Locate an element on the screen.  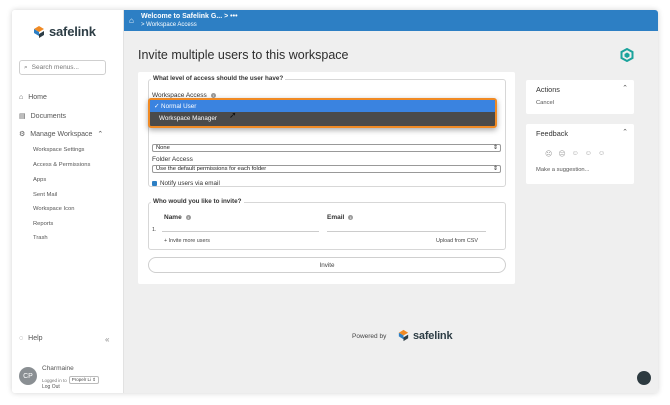
workspace-access-dropdown: ✓ Normal User Workspace Manager is located at coordinates (322, 113).